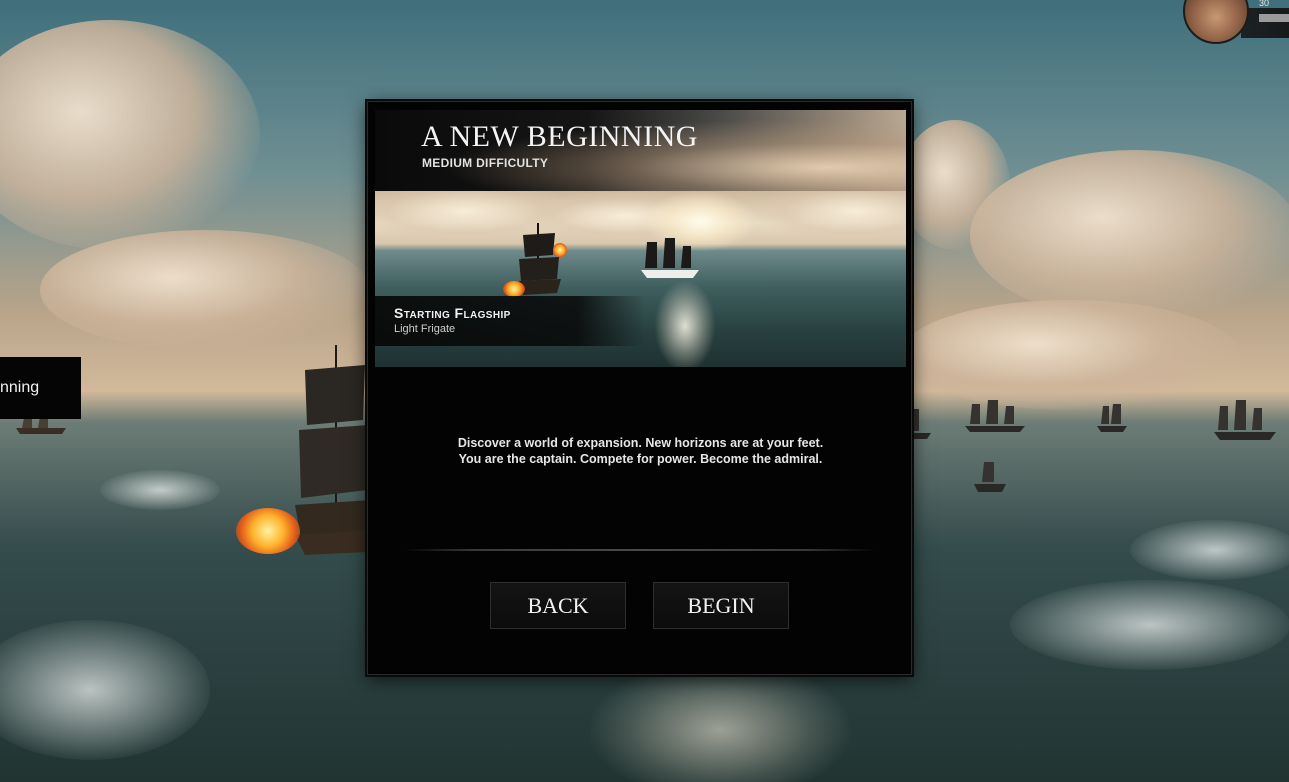 The image size is (1289, 782). What do you see at coordinates (20, 387) in the screenshot?
I see `side-menu-tab-label: nning` at bounding box center [20, 387].